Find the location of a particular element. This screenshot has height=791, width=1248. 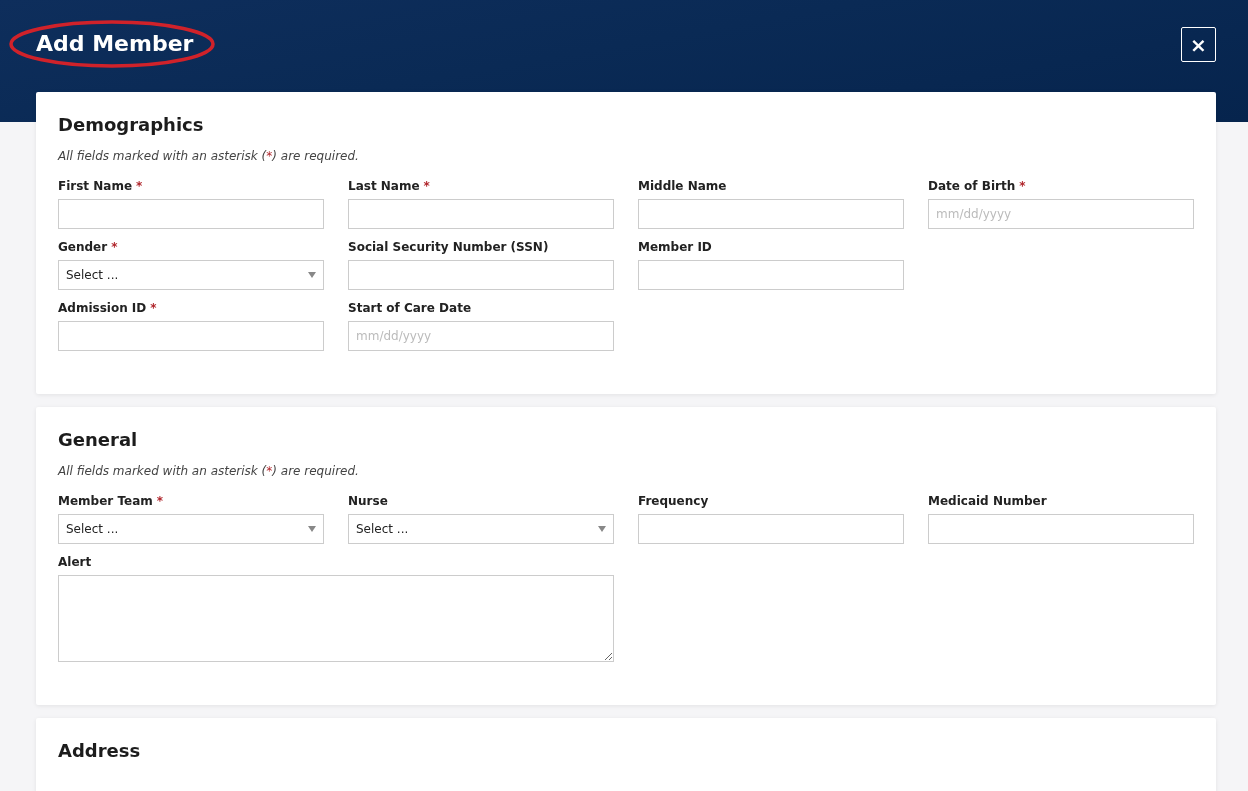

section-title: General is located at coordinates (98, 439).